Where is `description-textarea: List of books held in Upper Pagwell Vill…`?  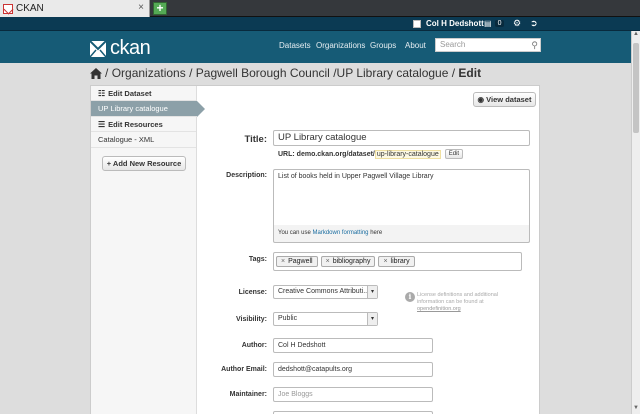 description-textarea: List of books held in Upper Pagwell Vill… is located at coordinates (401, 197).